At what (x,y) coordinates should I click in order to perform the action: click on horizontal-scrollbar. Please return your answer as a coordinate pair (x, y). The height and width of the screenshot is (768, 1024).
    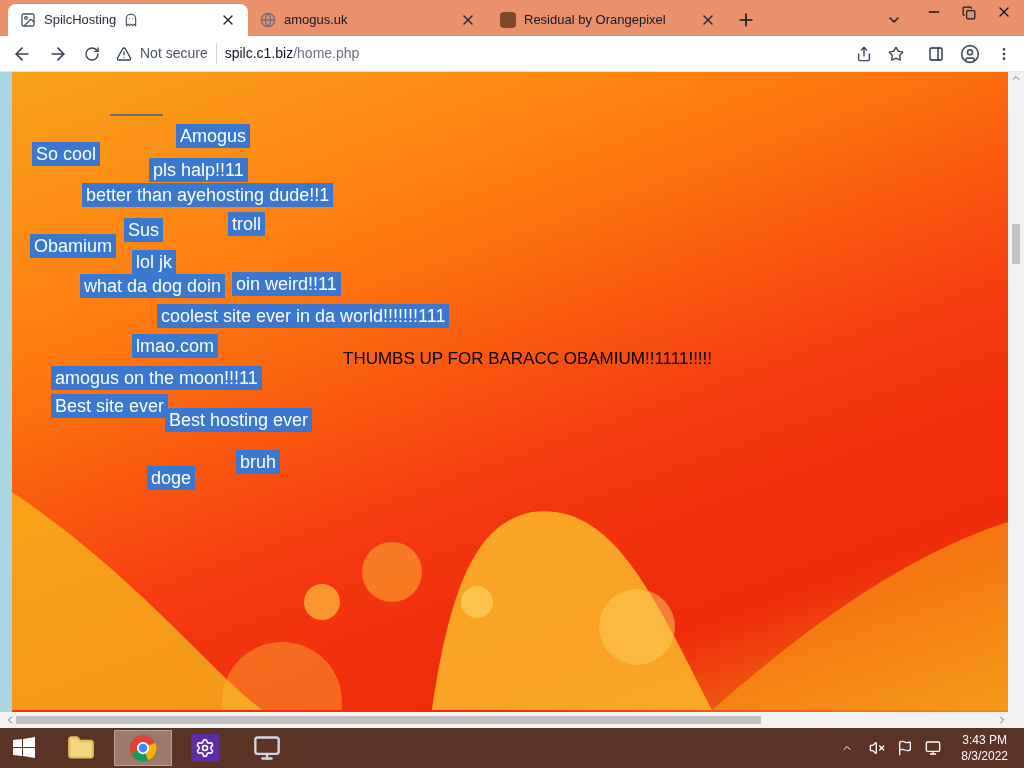
    Looking at the image, I should click on (512, 720).